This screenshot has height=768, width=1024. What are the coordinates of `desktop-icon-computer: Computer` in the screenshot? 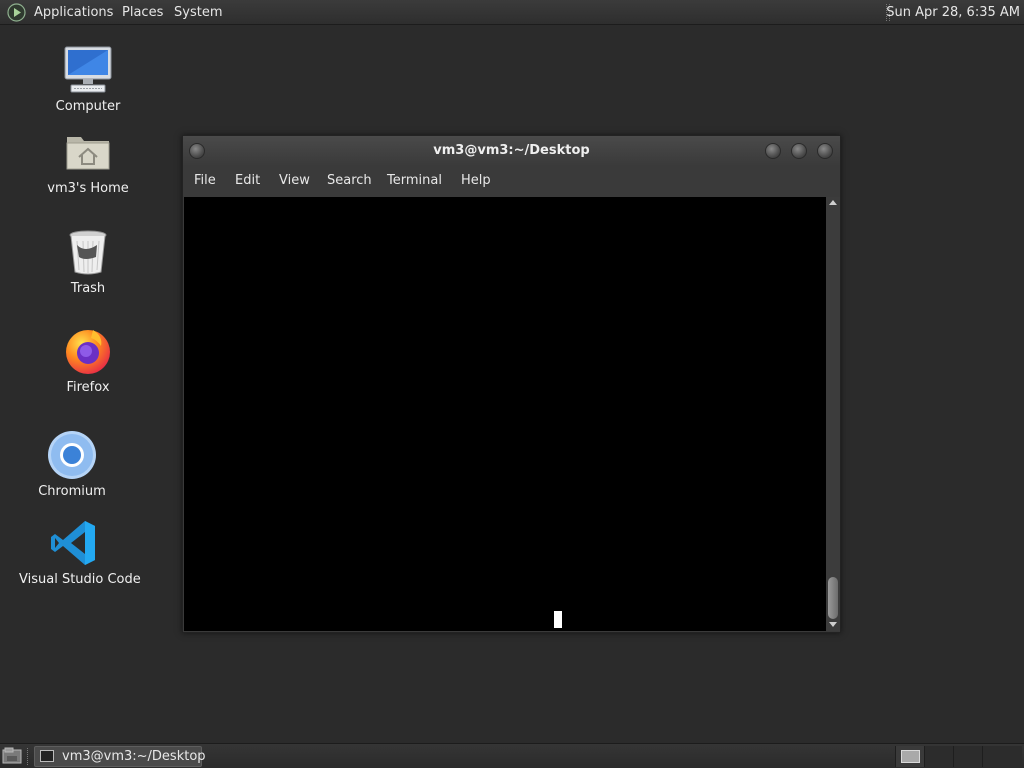 It's located at (88, 79).